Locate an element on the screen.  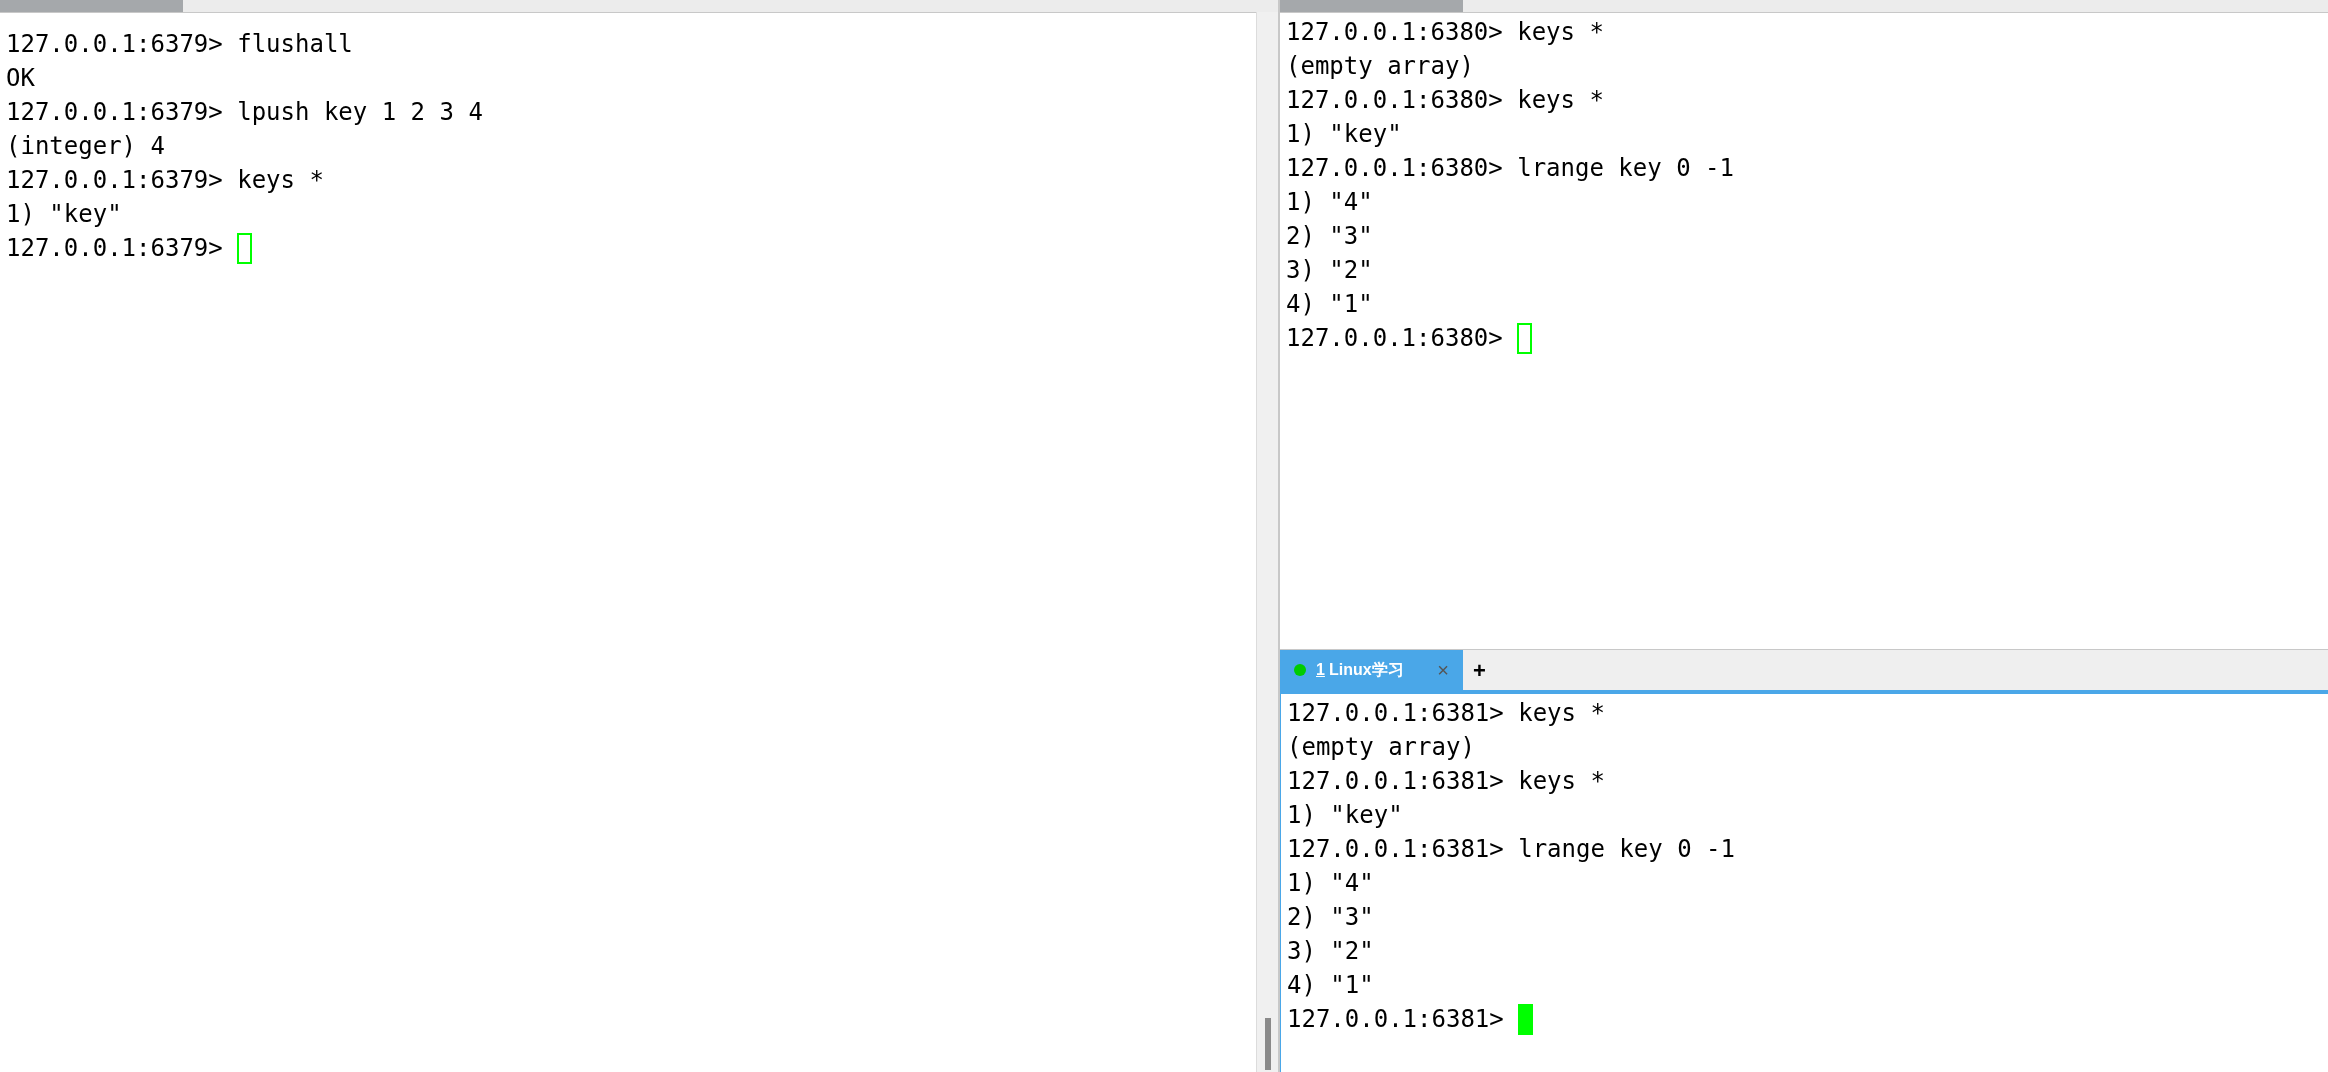
terminal-line: 127.0.0.1:6380> is located at coordinates (1395, 338).